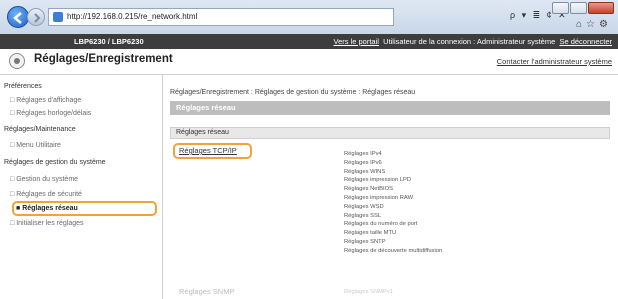 This screenshot has height=299, width=618. Describe the element at coordinates (49, 194) in the screenshot. I see `sidebar-item-security-label: Réglages de sécurité` at that location.